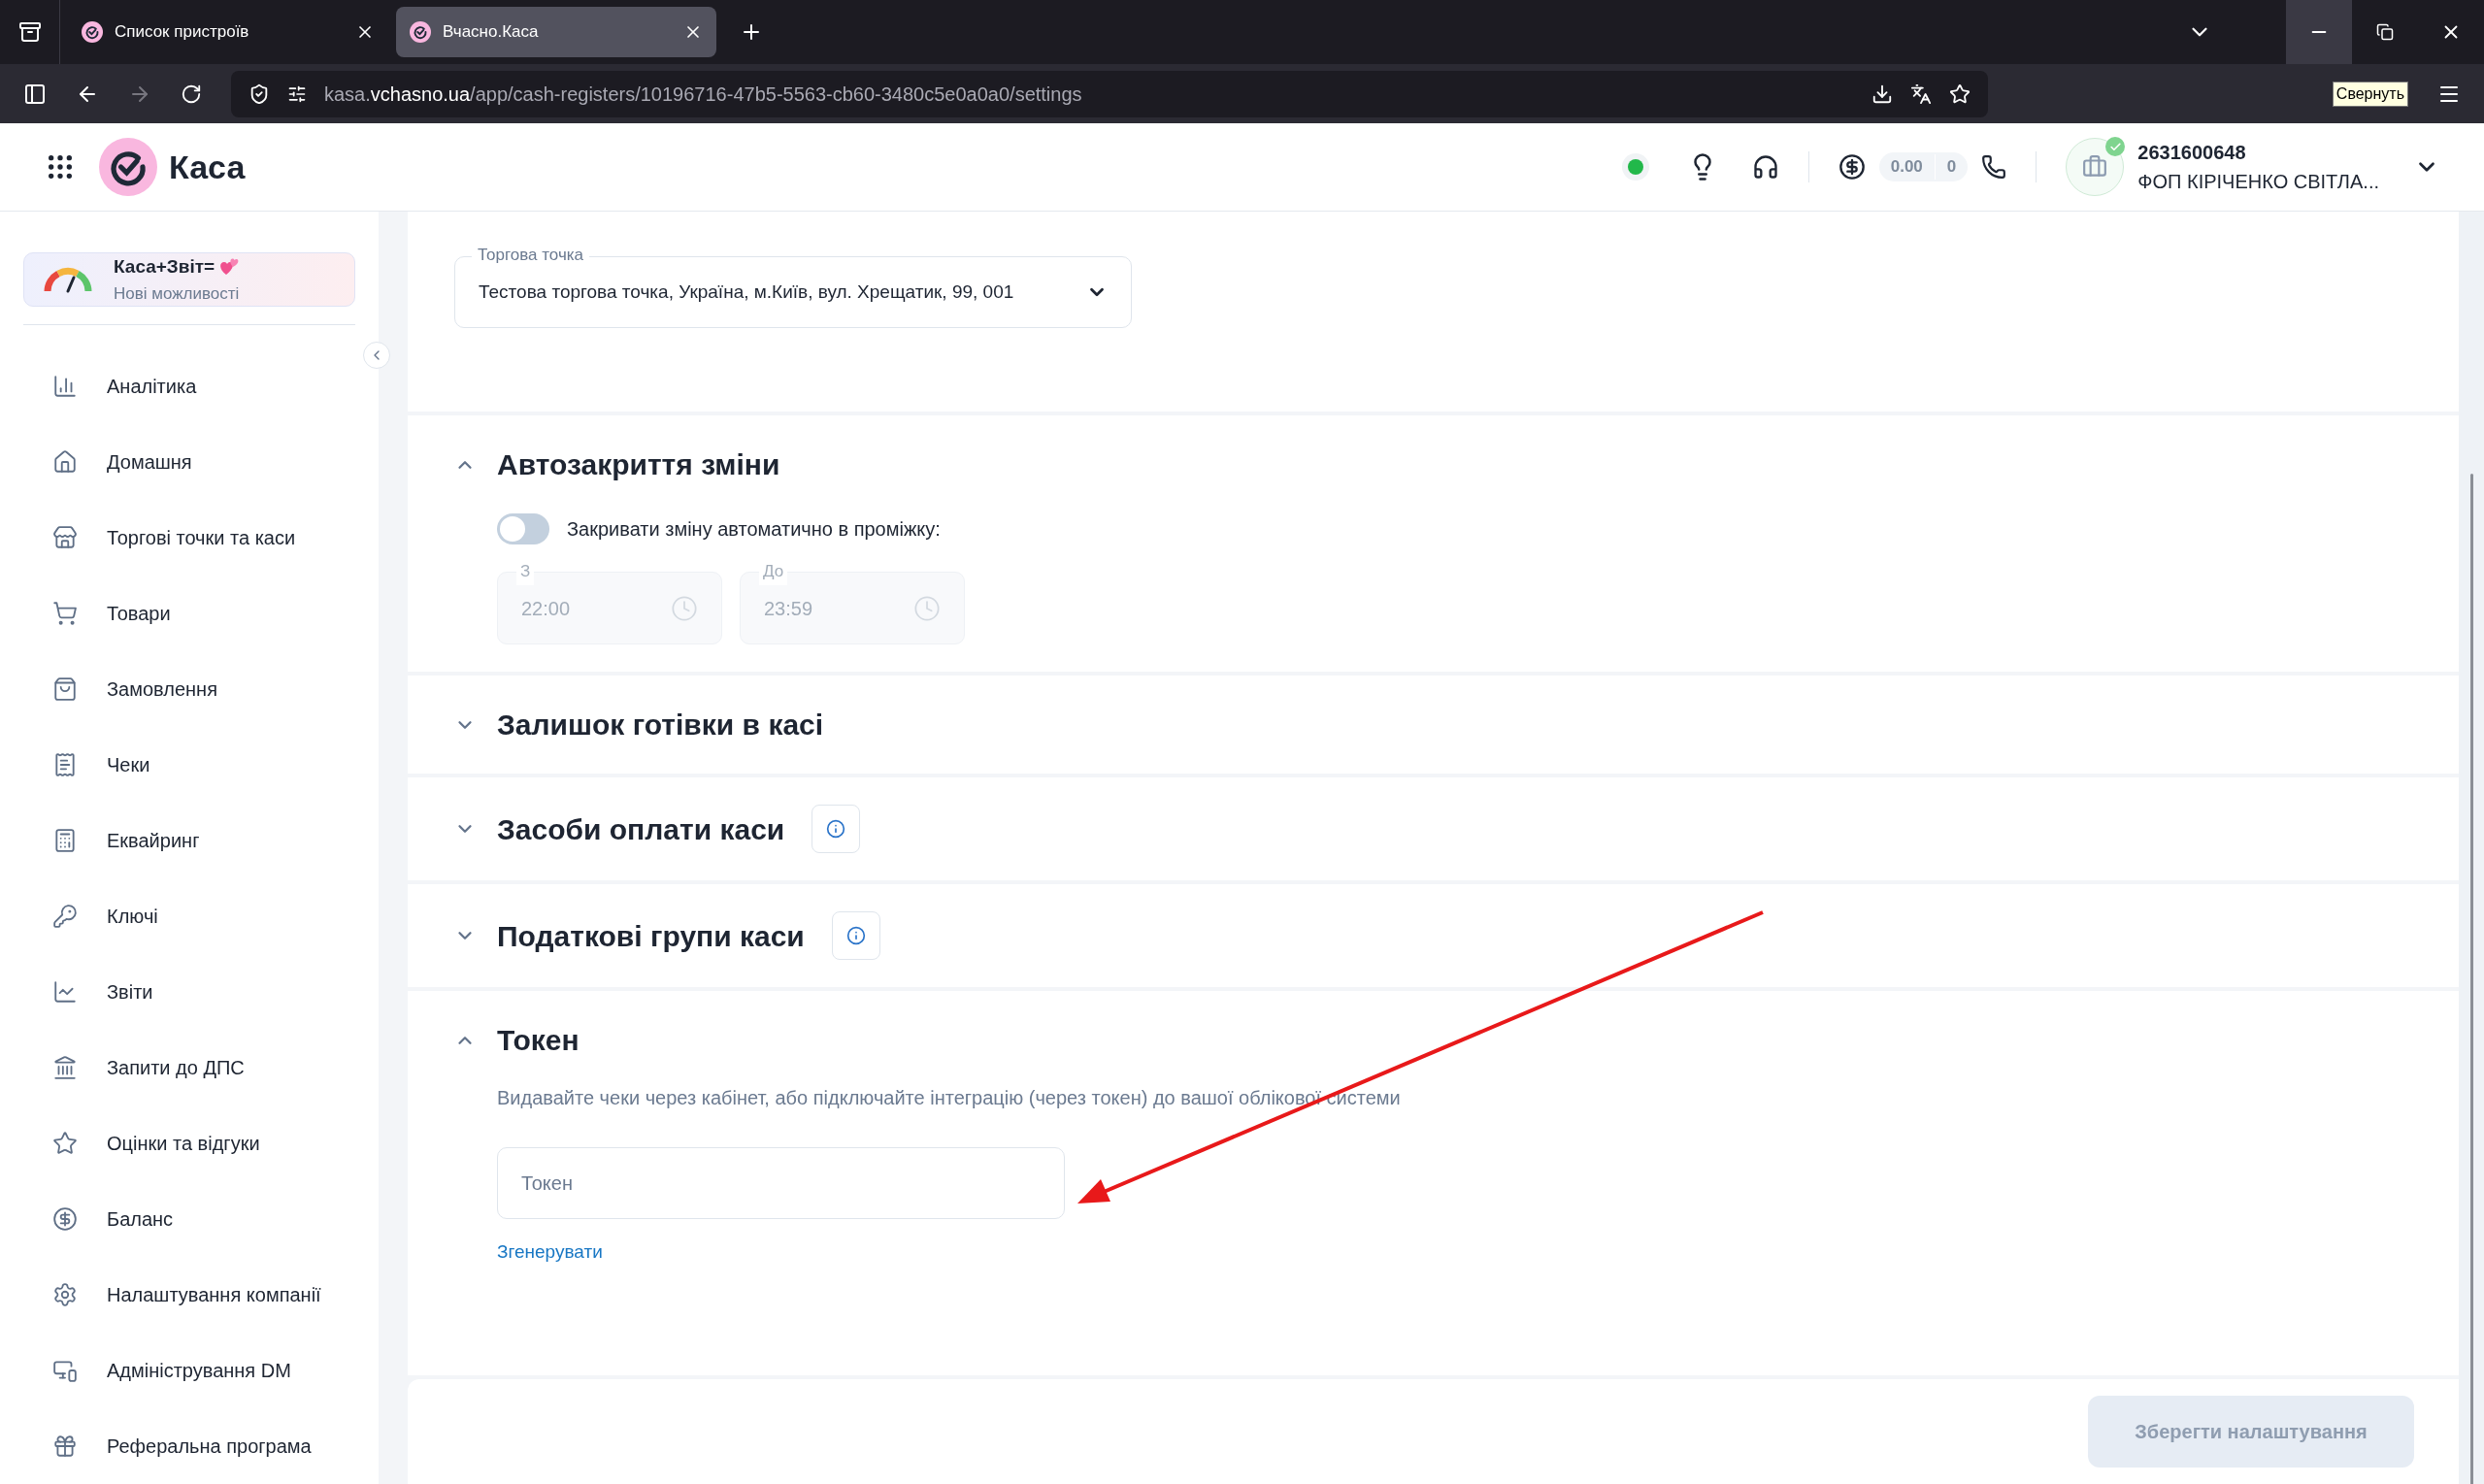 The width and height of the screenshot is (2484, 1484). Describe the element at coordinates (754, 529) in the screenshot. I see `toggle-label: Закривати зміну автоматично в проміжку:` at that location.